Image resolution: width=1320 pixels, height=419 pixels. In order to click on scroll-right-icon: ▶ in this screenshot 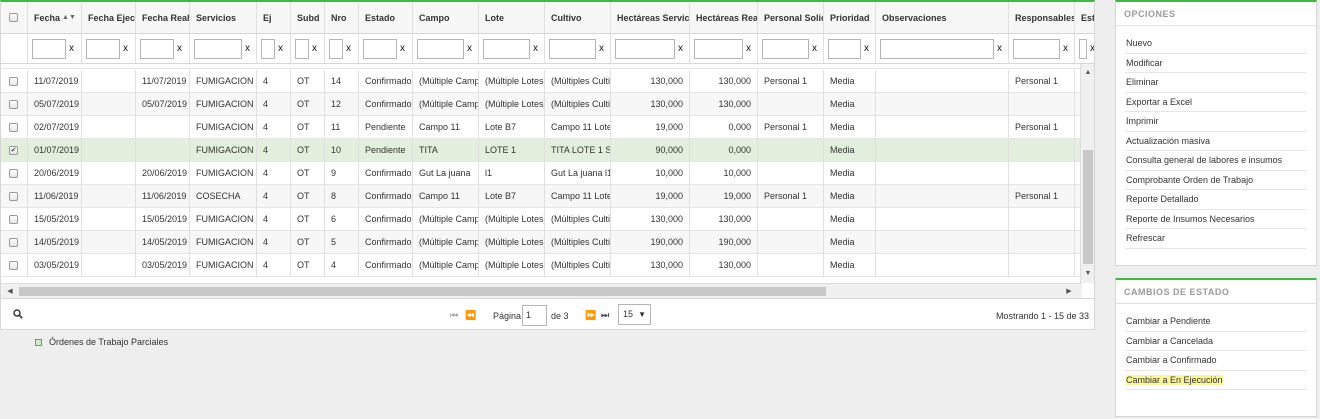, I will do `click(1069, 291)`.